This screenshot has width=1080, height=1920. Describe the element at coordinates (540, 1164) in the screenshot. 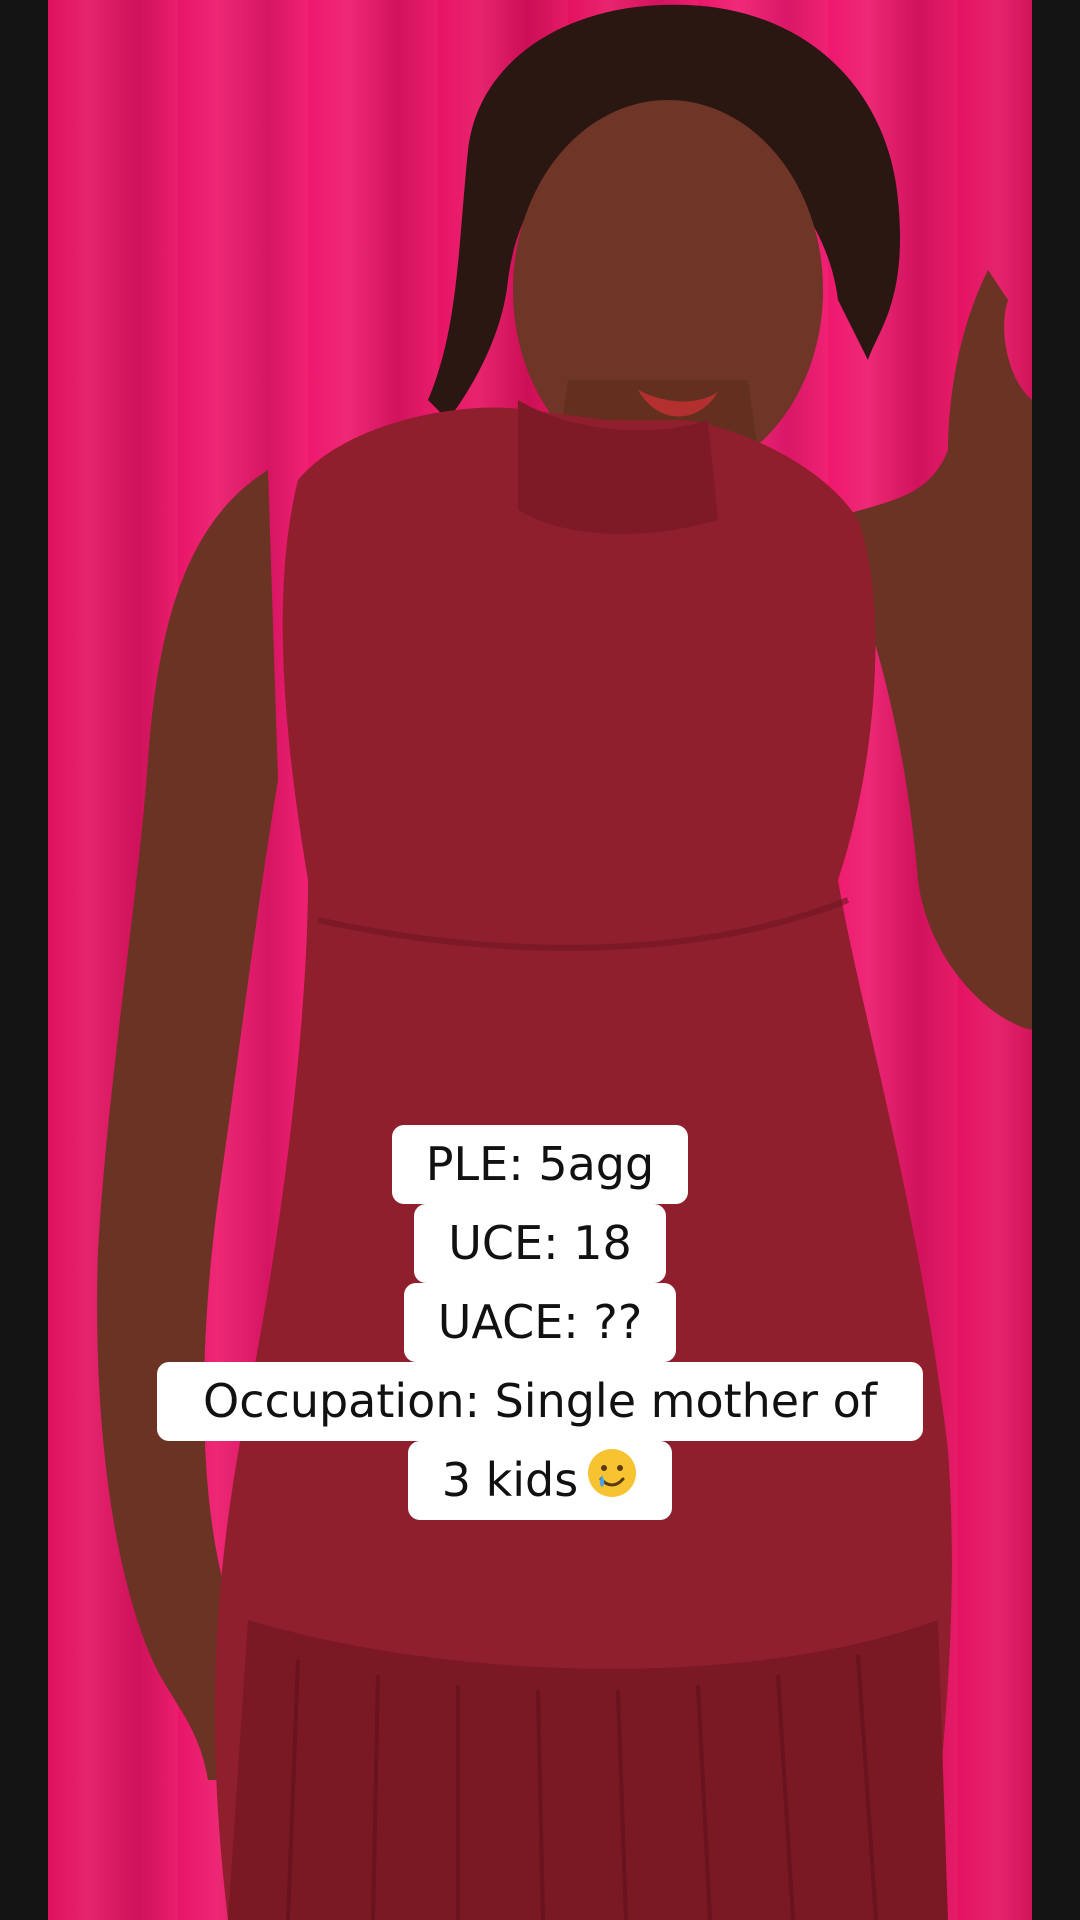

I see `caption-line-ple: PLE: 5agg` at that location.